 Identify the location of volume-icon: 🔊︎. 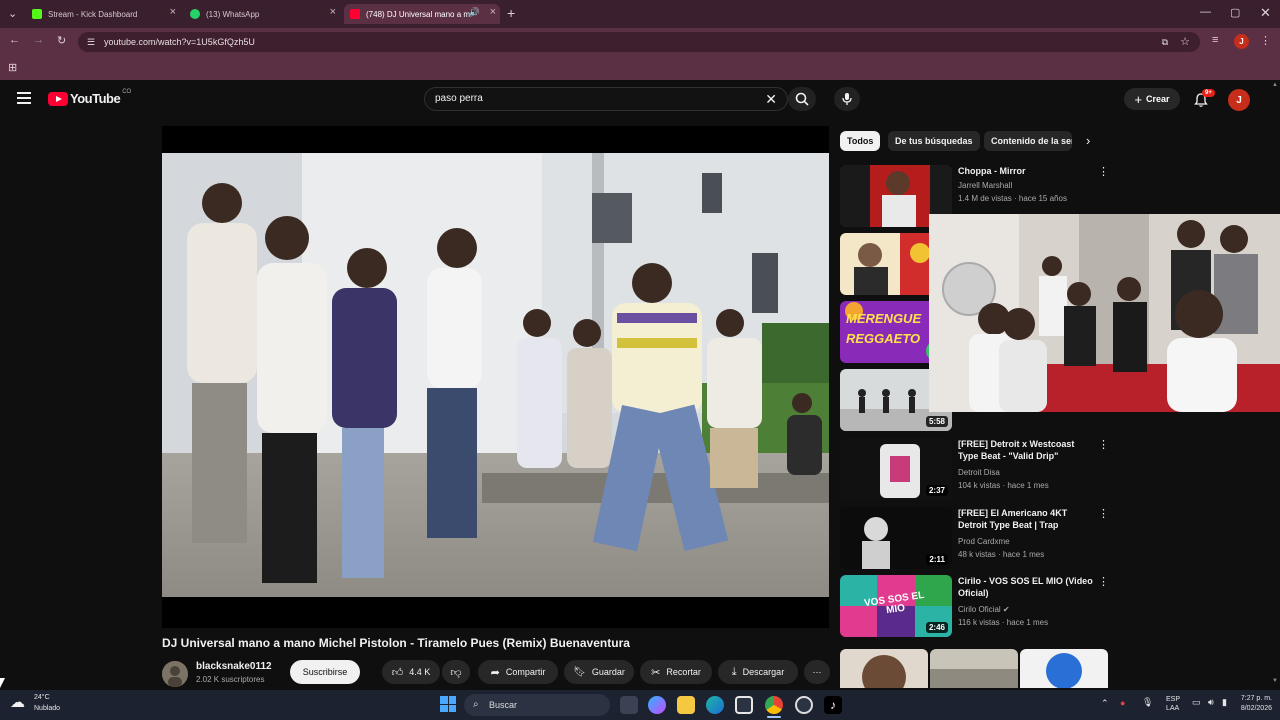
(1211, 702).